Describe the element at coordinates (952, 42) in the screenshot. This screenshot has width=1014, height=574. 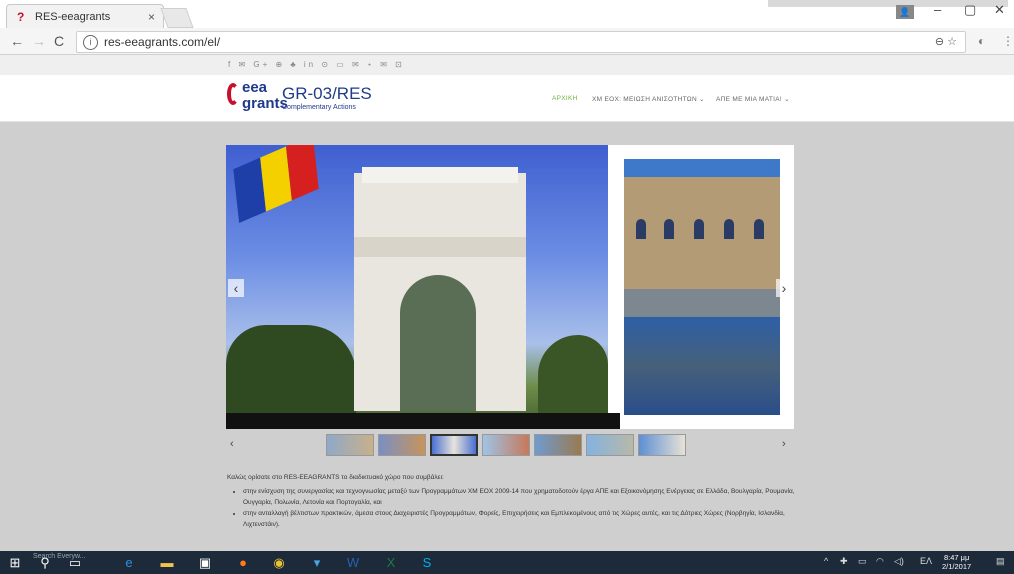
I see `bookmark-star-icon: ☆` at that location.